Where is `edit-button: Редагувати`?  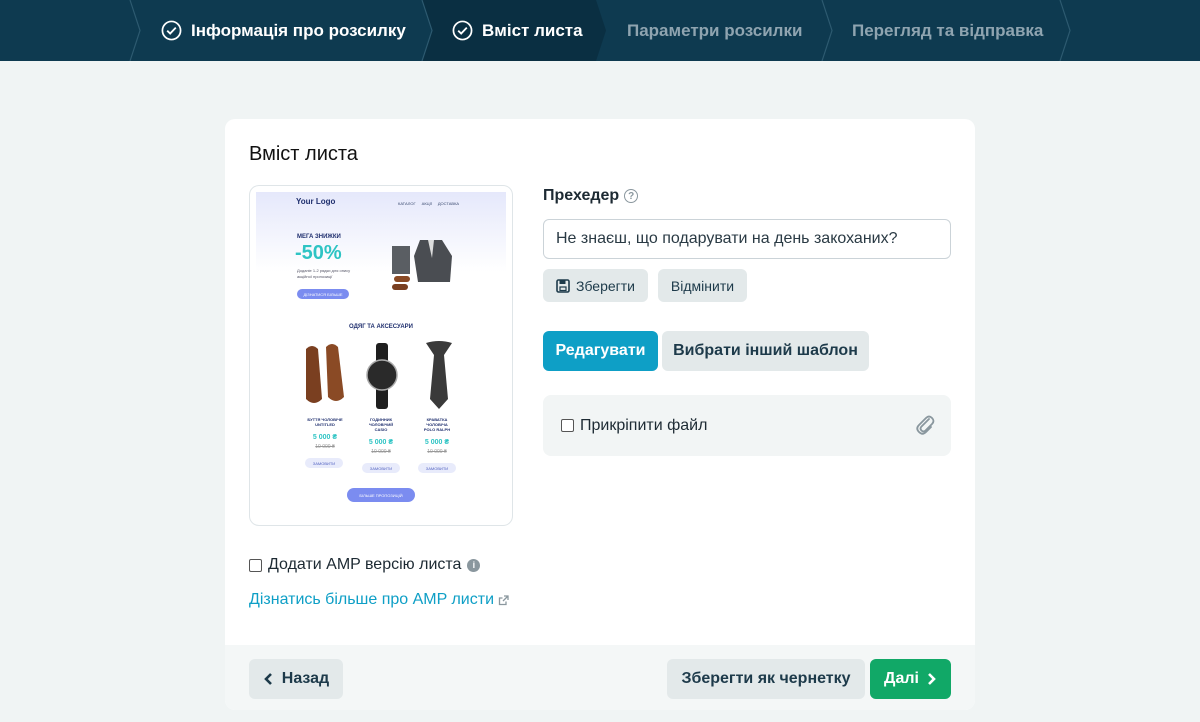
edit-button: Редагувати is located at coordinates (600, 351).